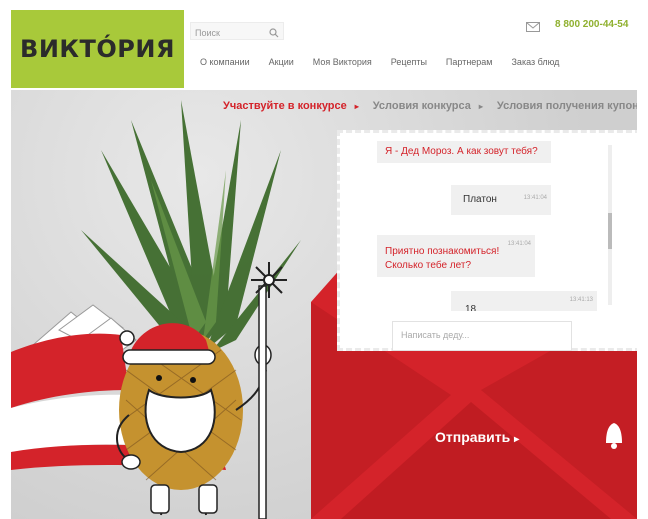  I want to click on step-participate: Участвуйте в конкурсе, so click(285, 106).